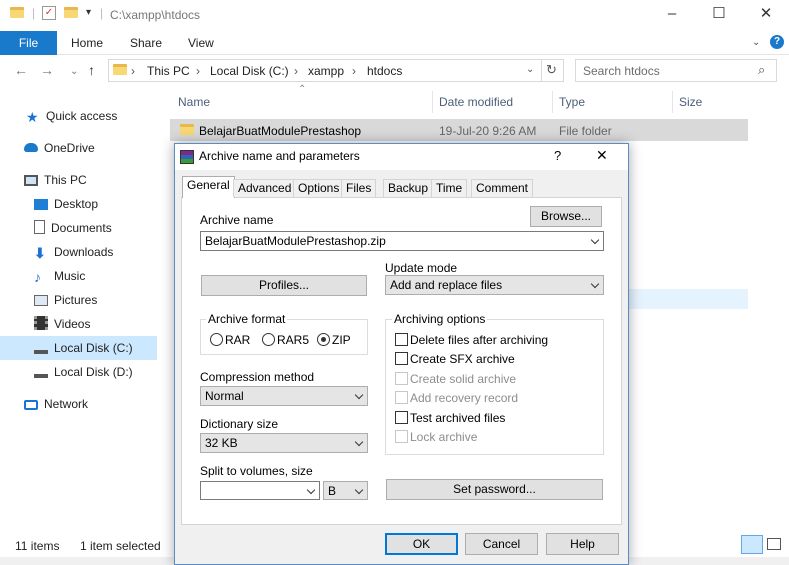 Image resolution: width=789 pixels, height=565 pixels. Describe the element at coordinates (293, 340) in the screenshot. I see `radio-rar5-label: RAR5` at that location.